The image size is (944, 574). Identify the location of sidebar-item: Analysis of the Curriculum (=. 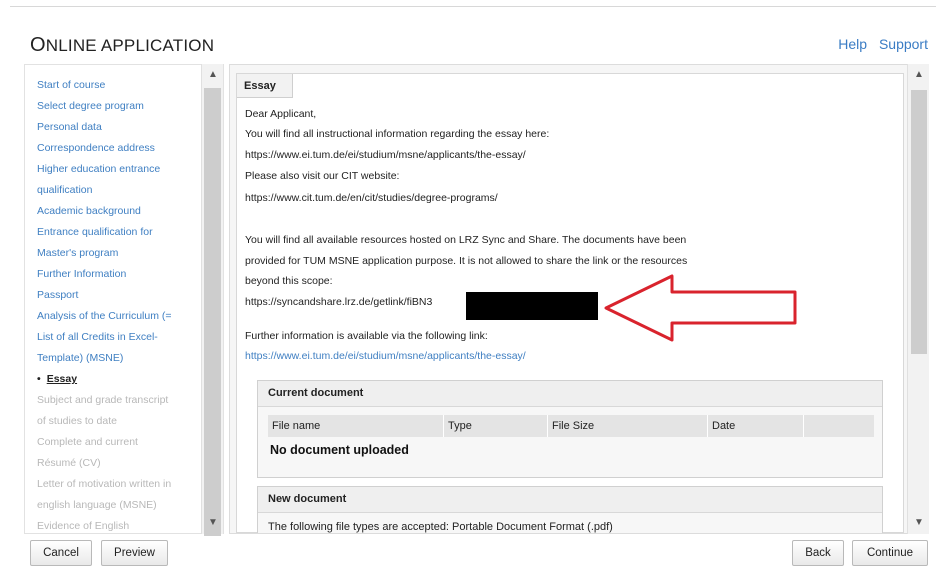
(122, 316).